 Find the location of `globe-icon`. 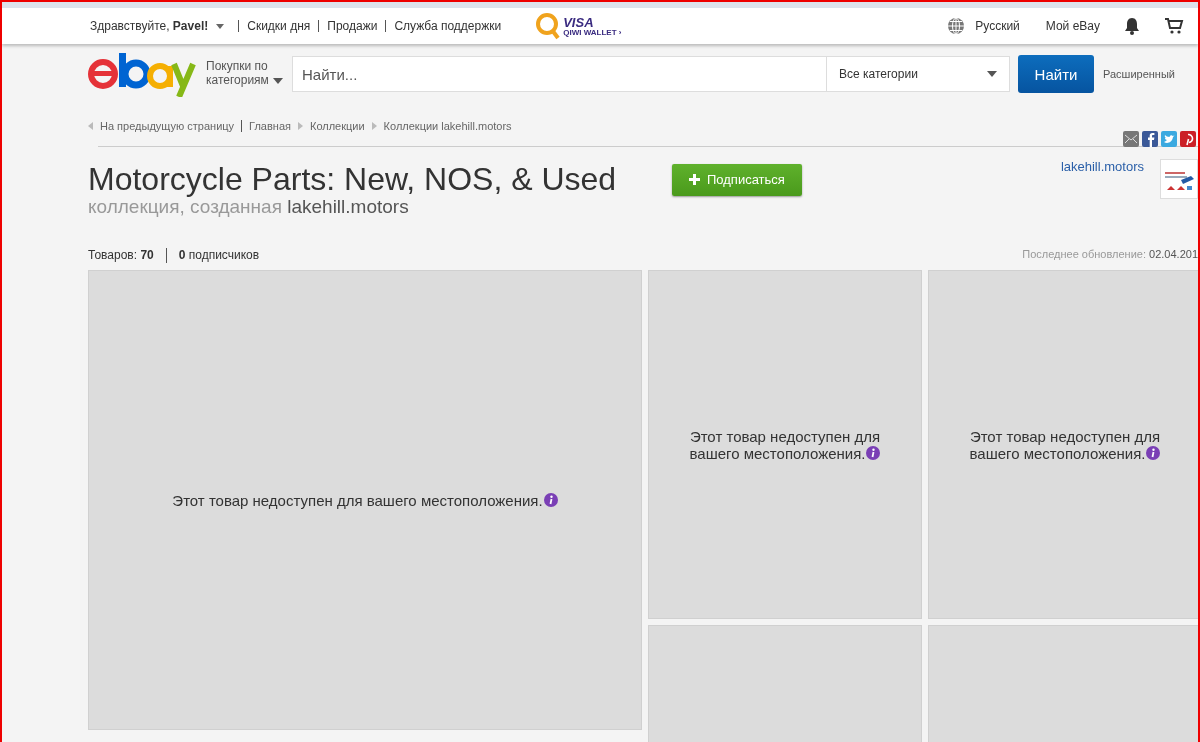

globe-icon is located at coordinates (956, 26).